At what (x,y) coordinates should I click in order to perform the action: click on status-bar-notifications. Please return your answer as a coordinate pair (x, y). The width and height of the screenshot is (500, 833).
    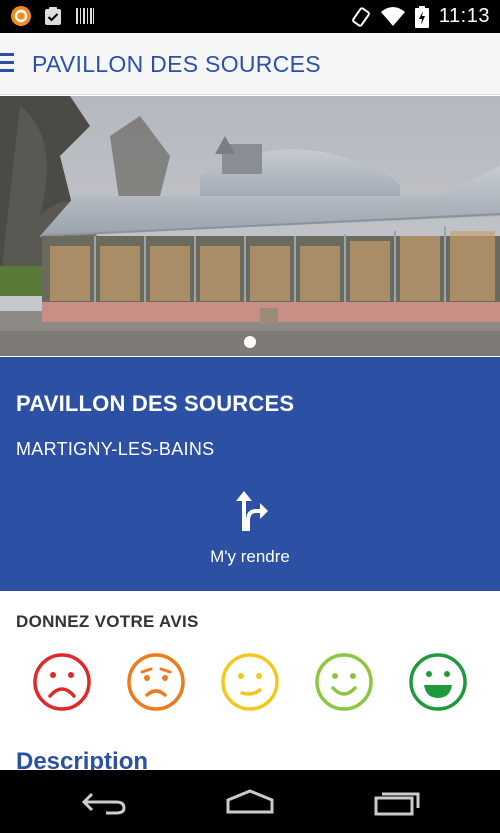
    Looking at the image, I should click on (53, 16).